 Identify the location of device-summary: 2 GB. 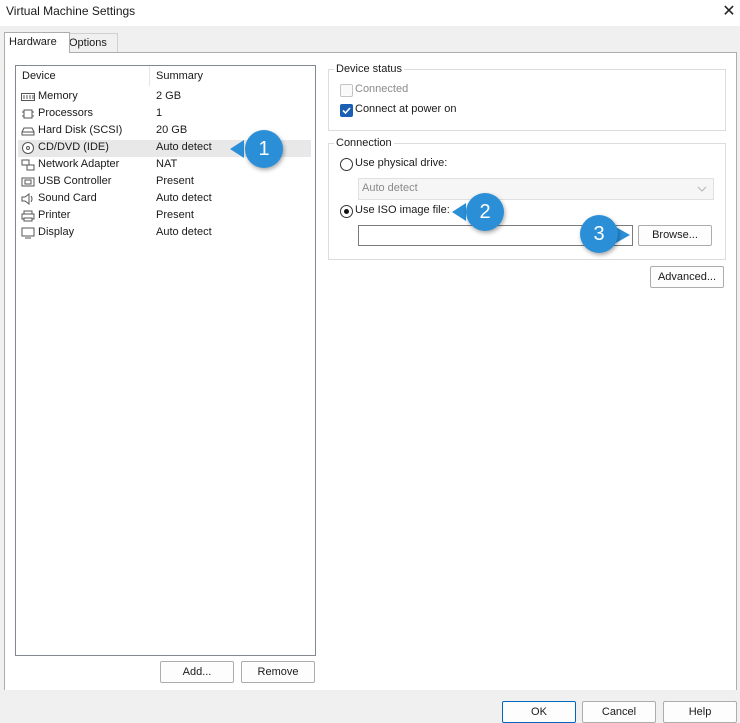
(169, 96).